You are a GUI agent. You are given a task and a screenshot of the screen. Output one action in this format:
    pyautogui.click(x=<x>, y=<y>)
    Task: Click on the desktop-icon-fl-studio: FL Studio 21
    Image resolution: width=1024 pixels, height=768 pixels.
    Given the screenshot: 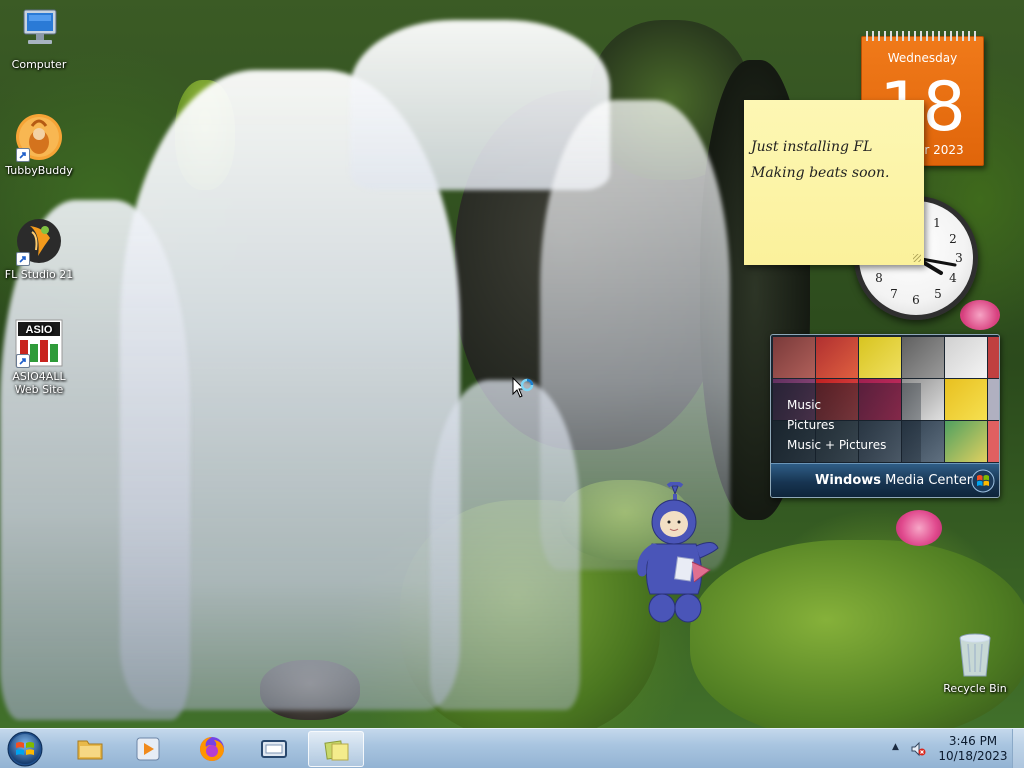 What is the action you would take?
    pyautogui.click(x=39, y=248)
    